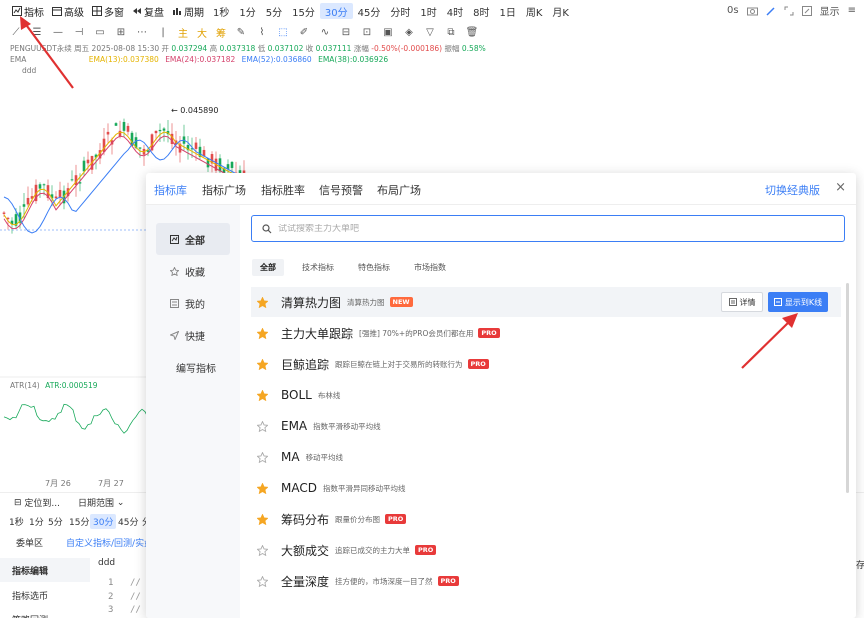  Describe the element at coordinates (58, 32) in the screenshot. I see `hline-tool-icon: —` at that location.